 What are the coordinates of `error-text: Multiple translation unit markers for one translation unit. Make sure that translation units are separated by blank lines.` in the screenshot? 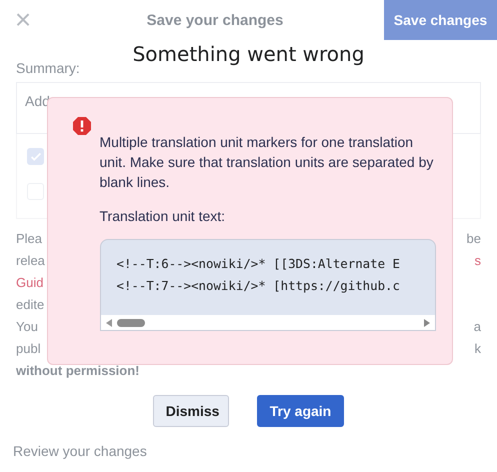 It's located at (267, 162).